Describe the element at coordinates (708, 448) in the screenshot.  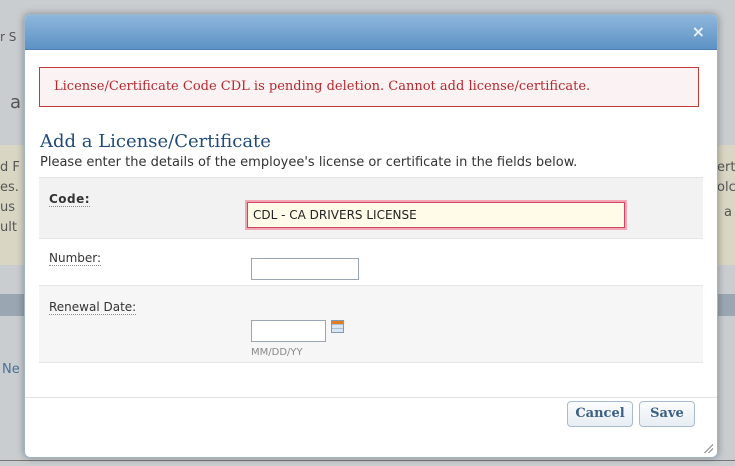
I see `resize-grip-icon` at that location.